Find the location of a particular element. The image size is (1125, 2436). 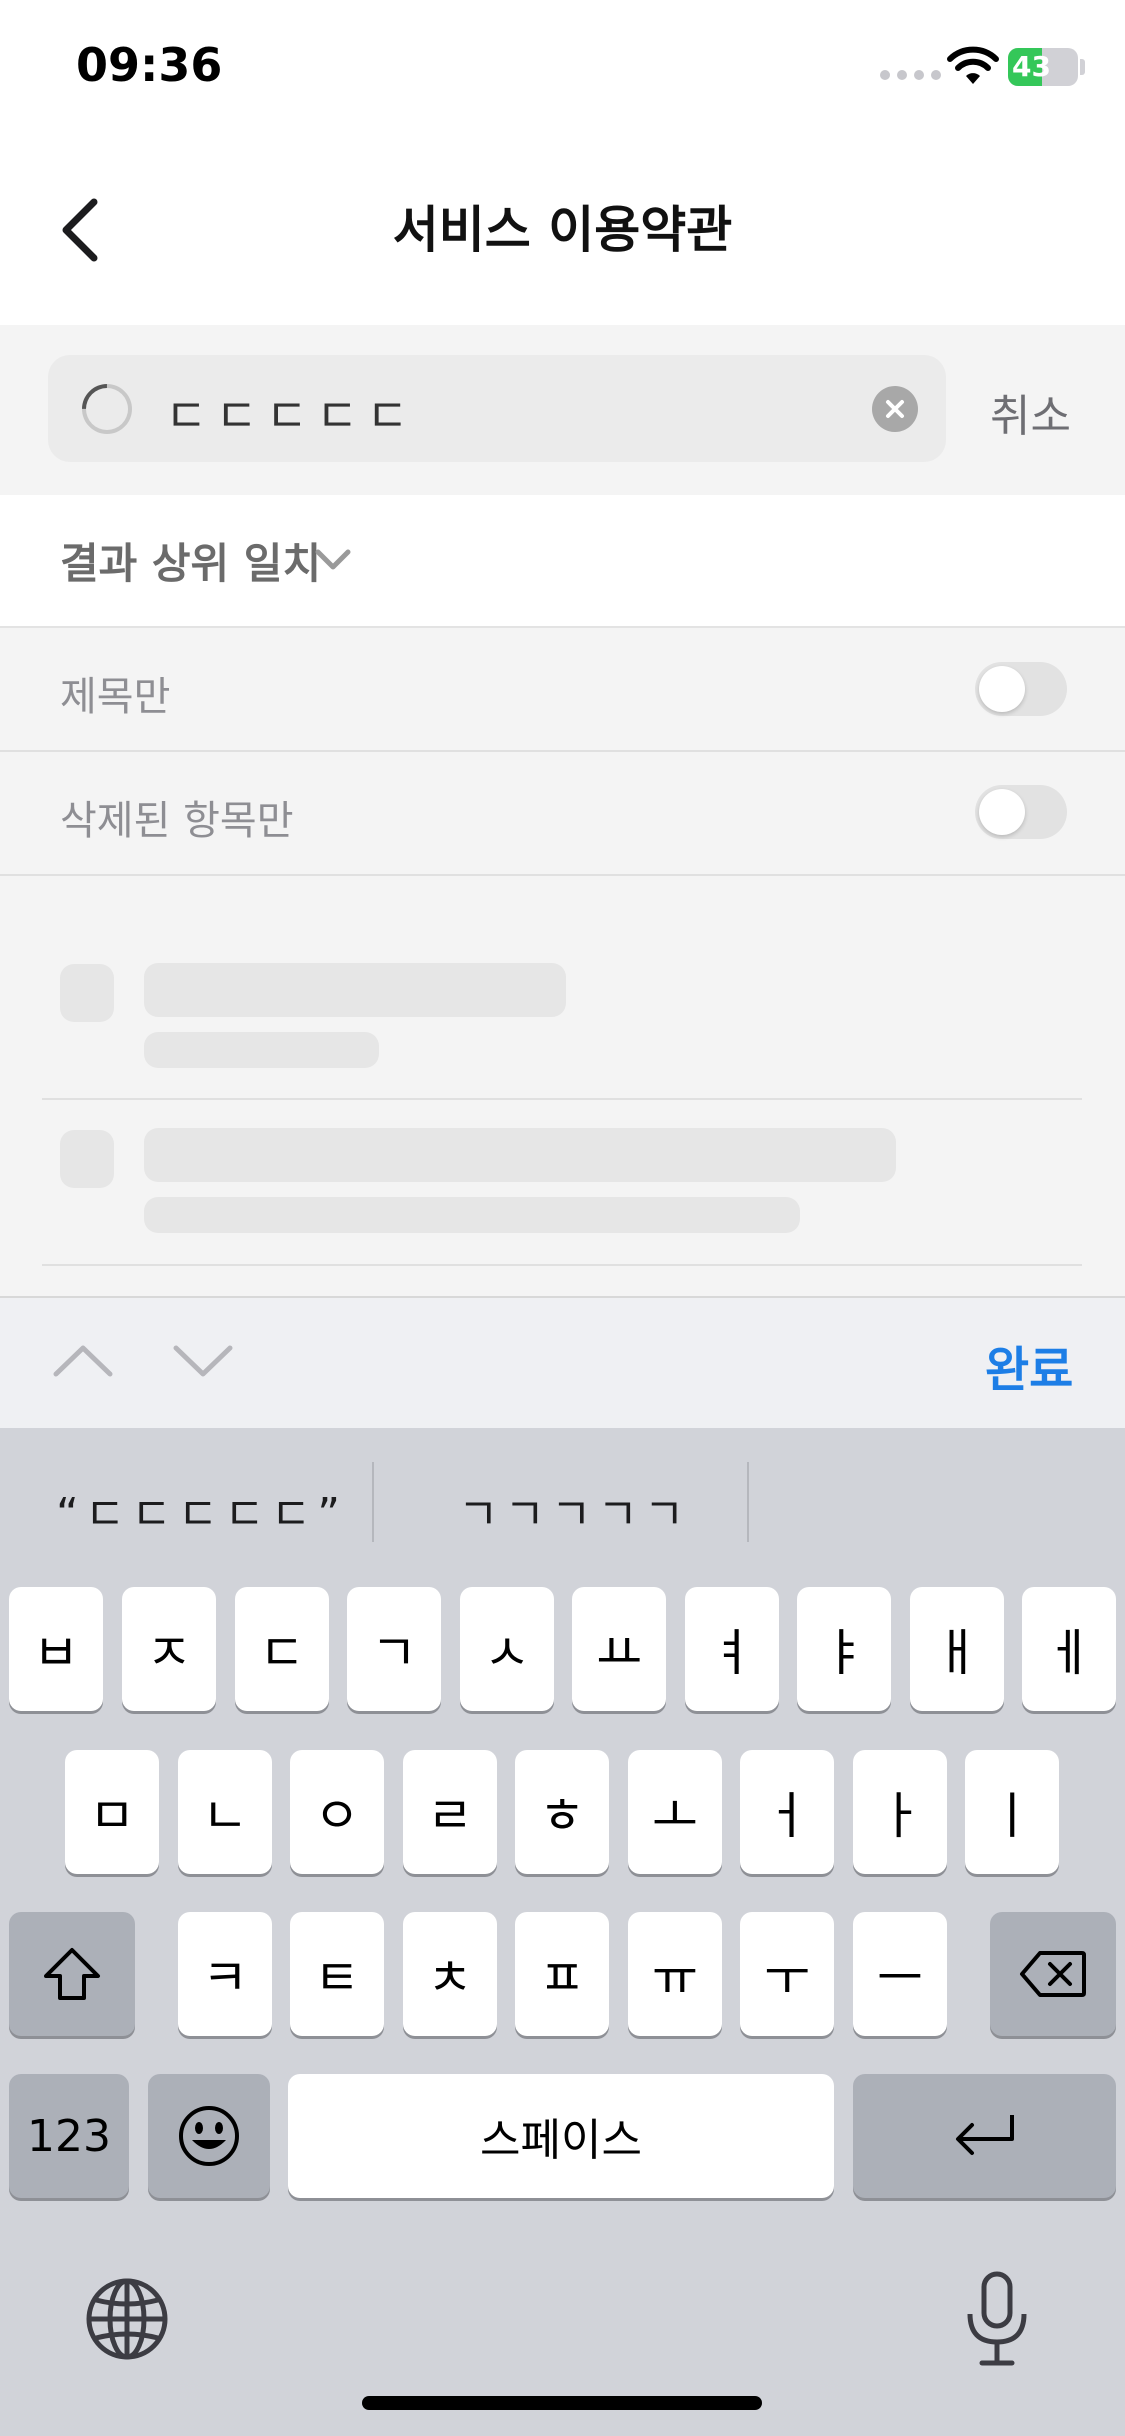

delete-key is located at coordinates (1053, 1974).